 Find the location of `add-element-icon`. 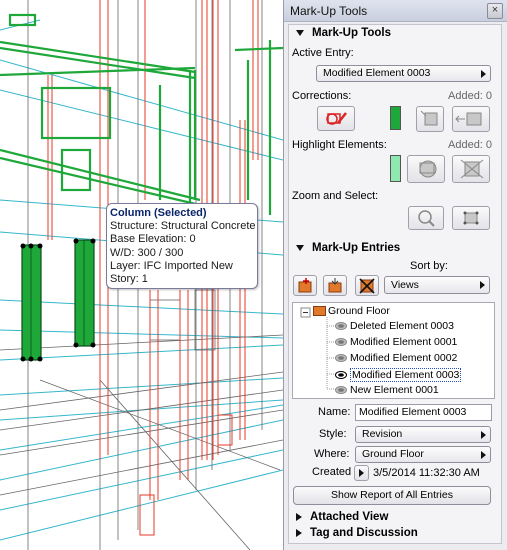

add-element-icon is located at coordinates (429, 118).